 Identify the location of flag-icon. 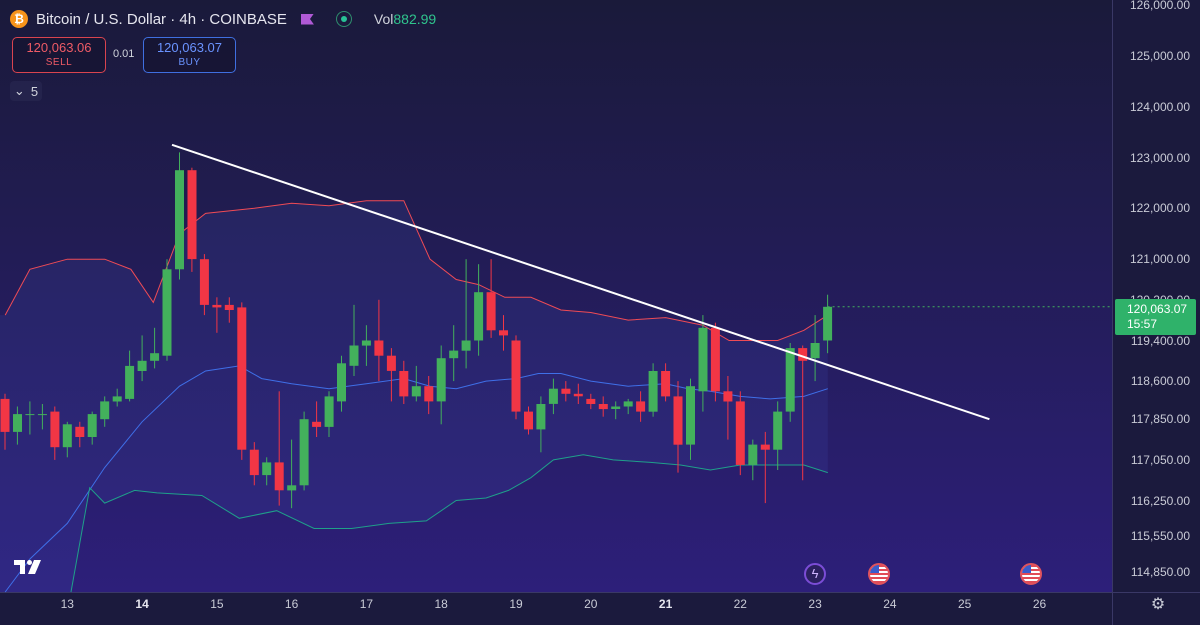
(307, 19).